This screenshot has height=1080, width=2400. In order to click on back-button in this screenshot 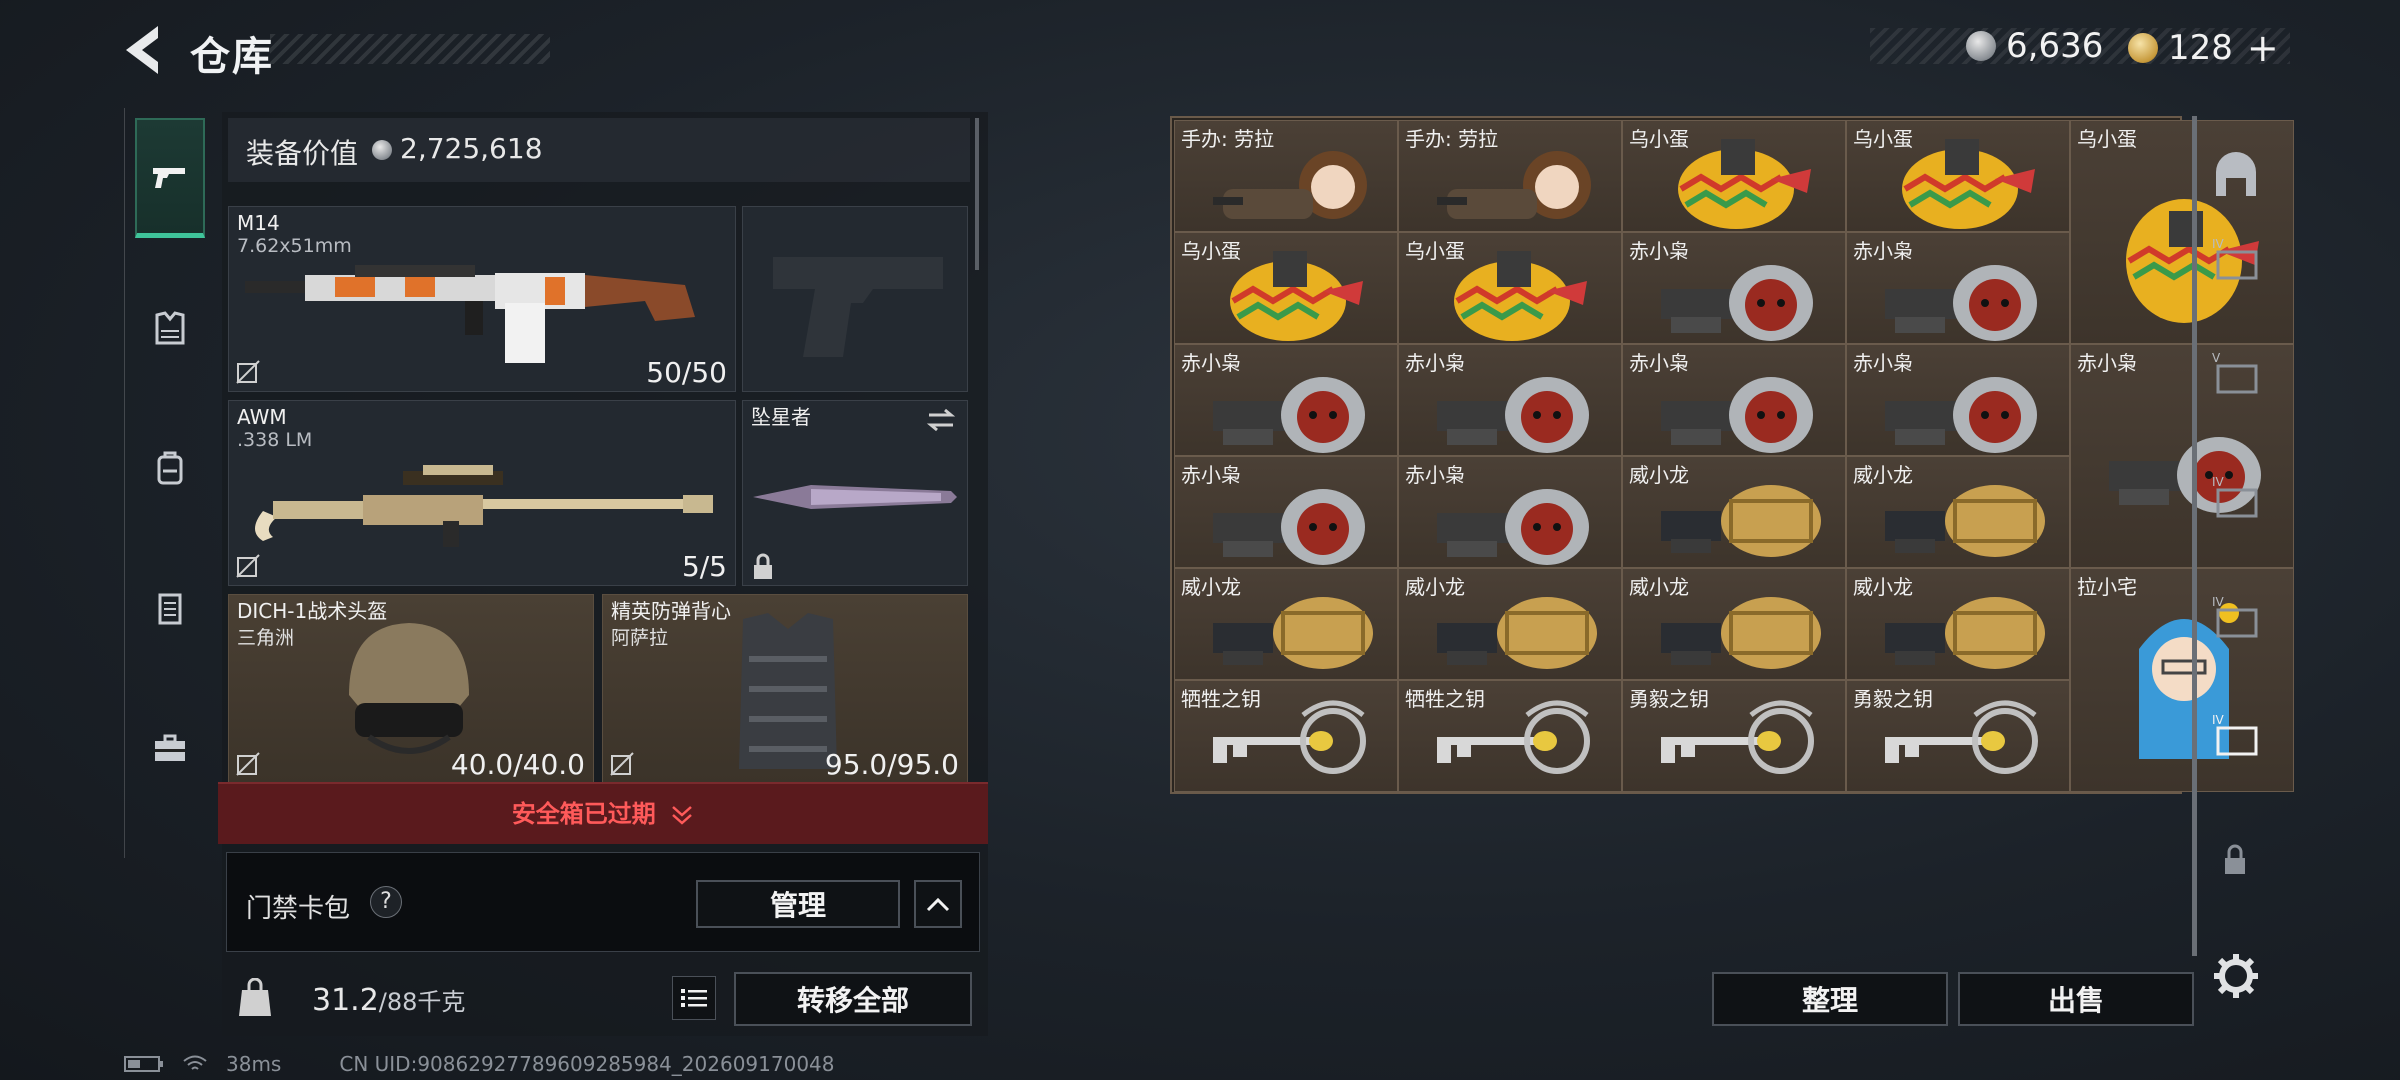, I will do `click(145, 50)`.